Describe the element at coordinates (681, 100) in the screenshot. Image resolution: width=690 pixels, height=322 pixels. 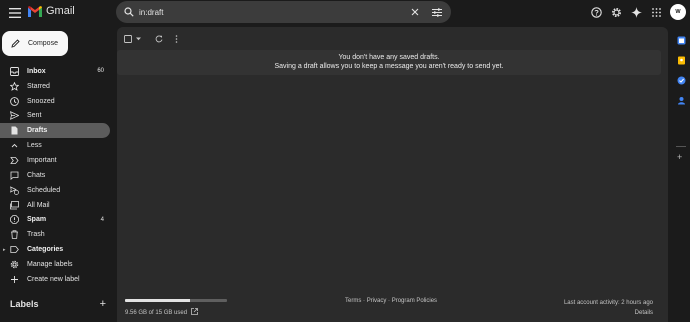
I see `contacts-icon` at that location.